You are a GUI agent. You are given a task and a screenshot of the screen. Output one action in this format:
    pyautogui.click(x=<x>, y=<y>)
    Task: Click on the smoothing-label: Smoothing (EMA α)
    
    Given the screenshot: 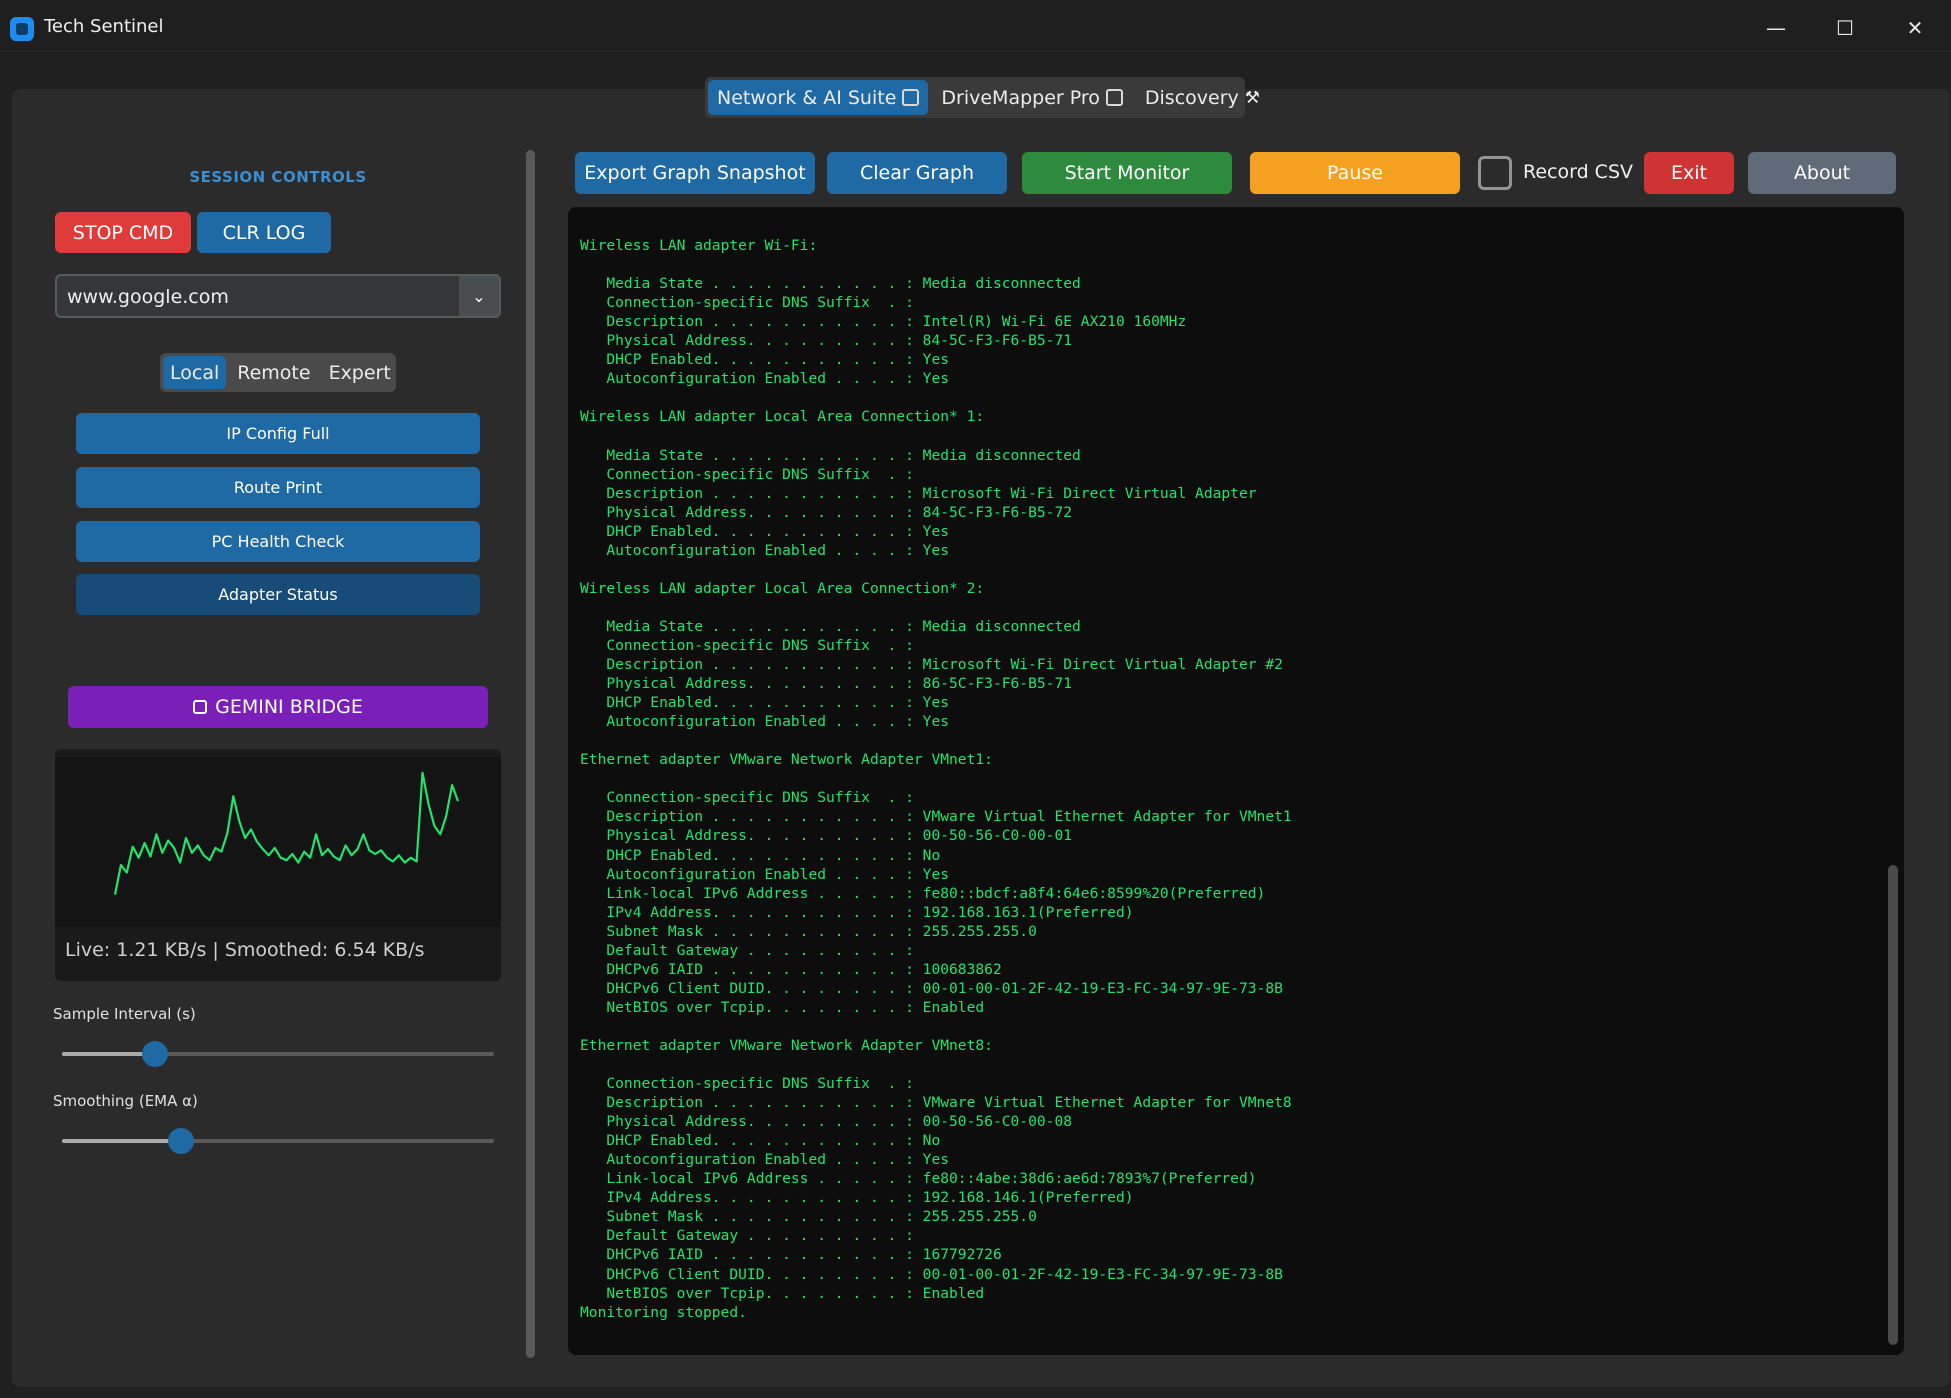 What is the action you would take?
    pyautogui.click(x=125, y=1101)
    